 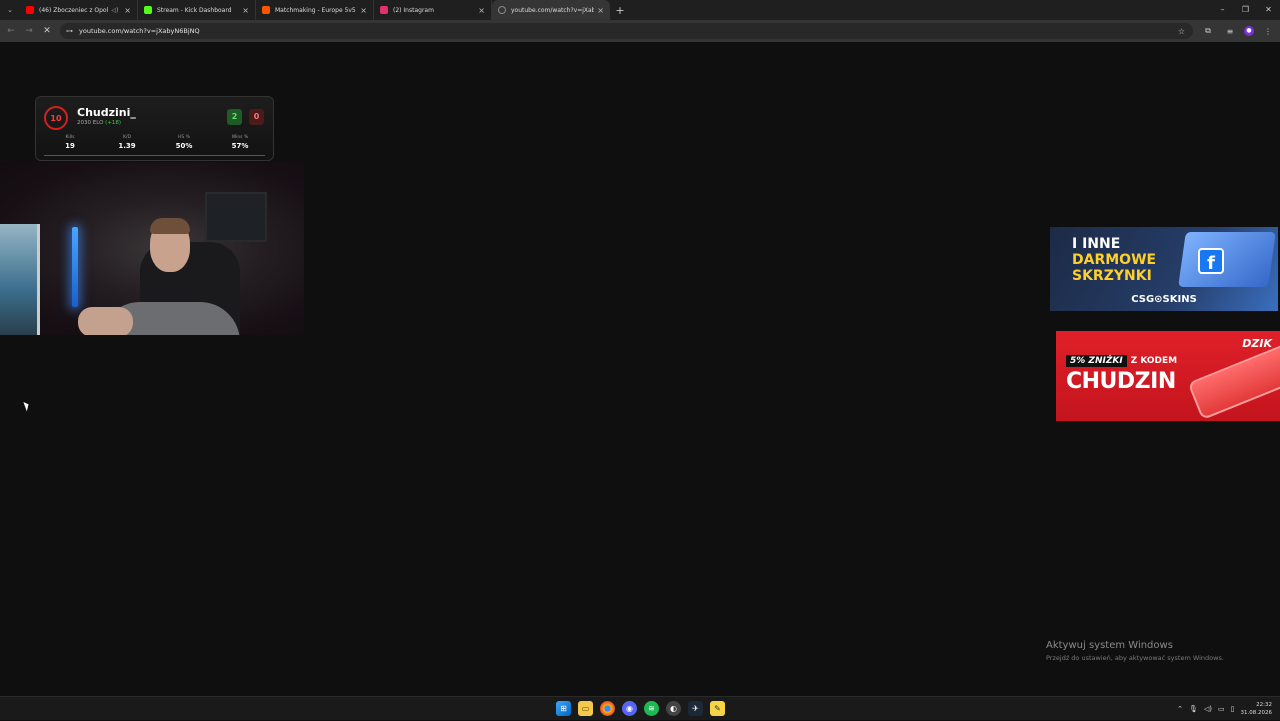 I want to click on accent-divider, so click(x=154, y=155).